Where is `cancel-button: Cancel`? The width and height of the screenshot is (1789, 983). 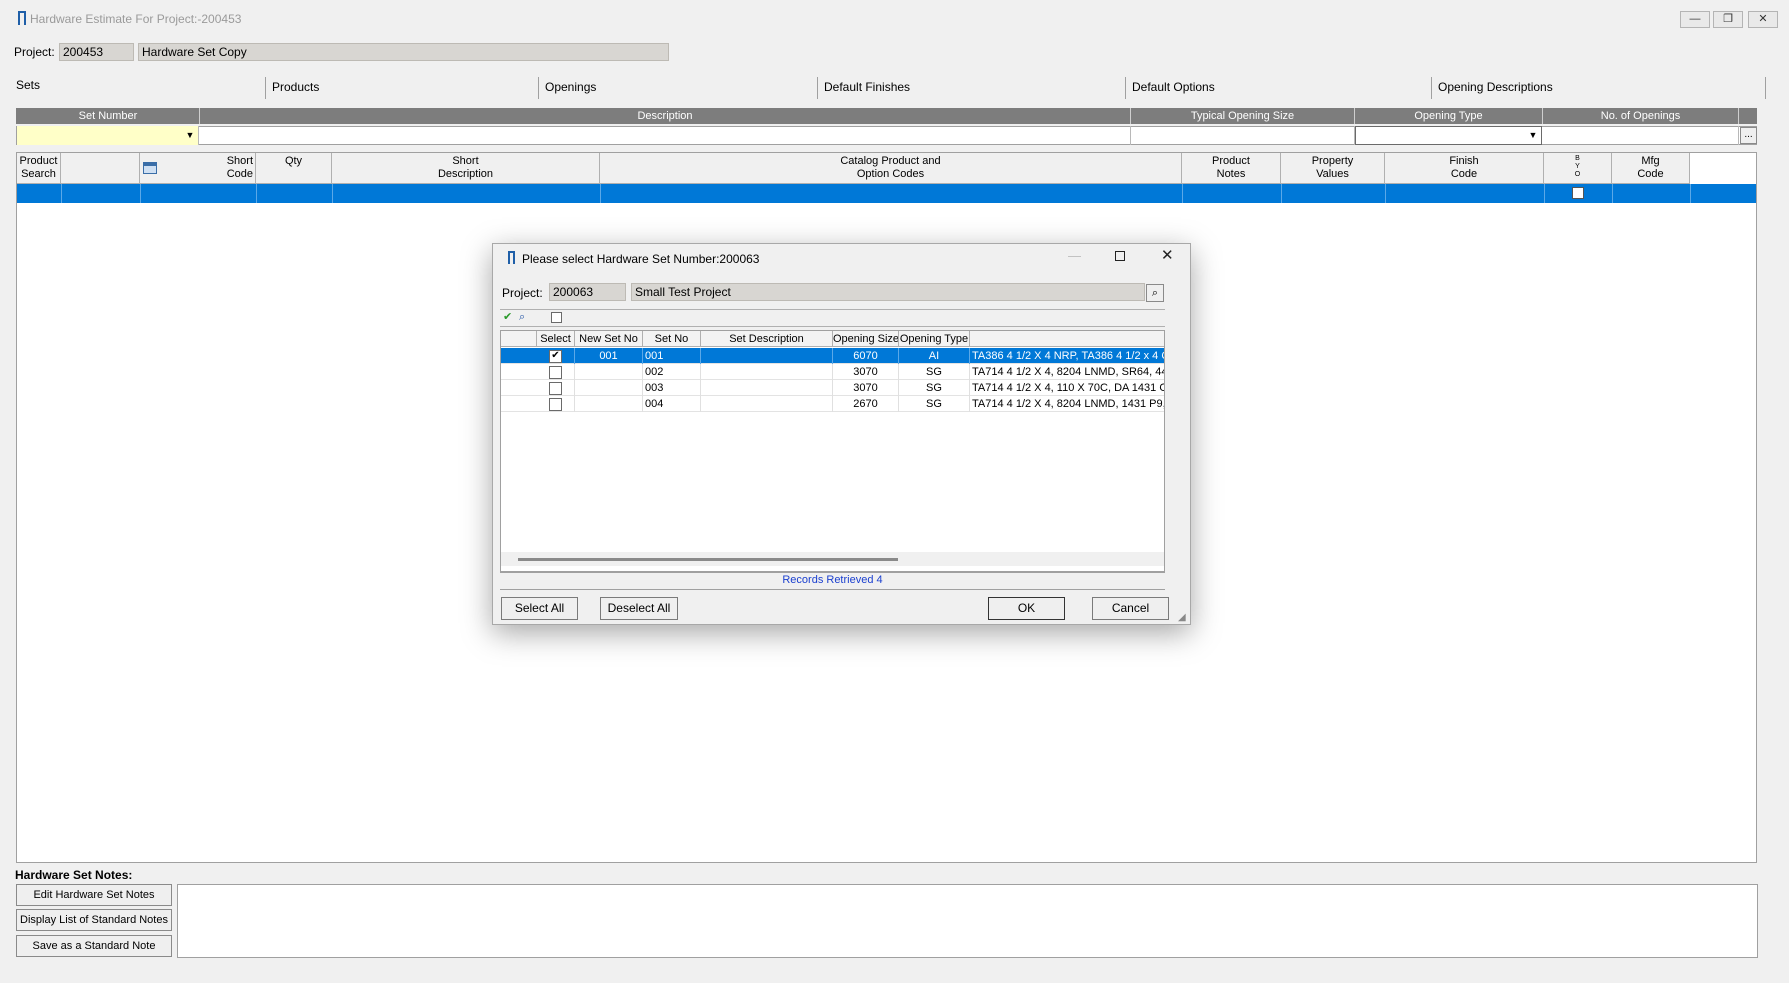
cancel-button: Cancel is located at coordinates (1130, 608).